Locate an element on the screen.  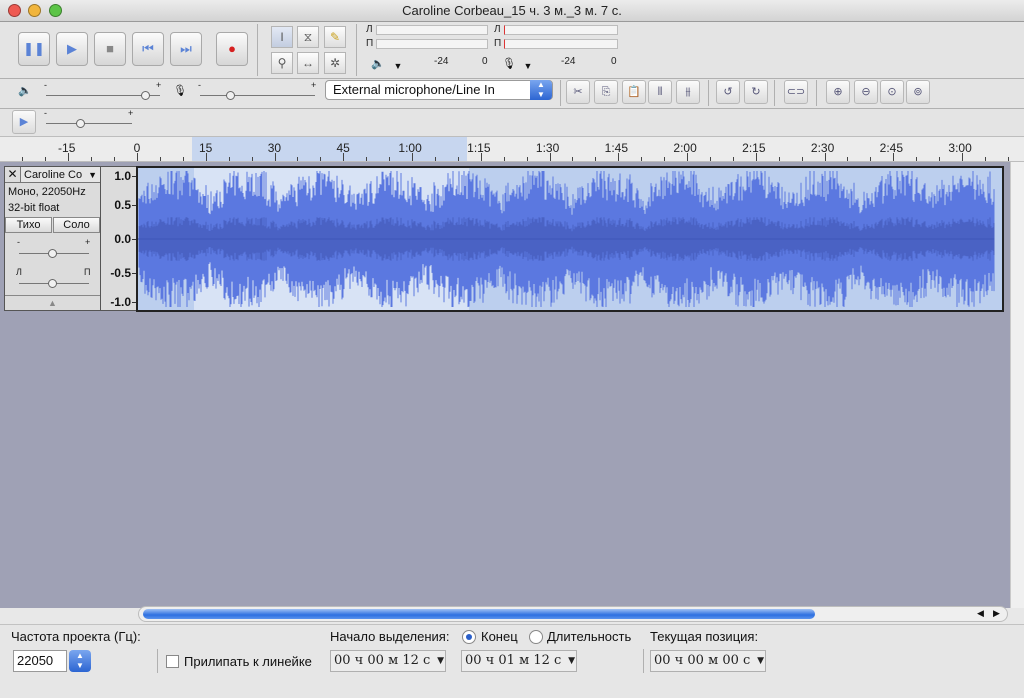
play-icon: ▶ is located at coordinates (72, 48).